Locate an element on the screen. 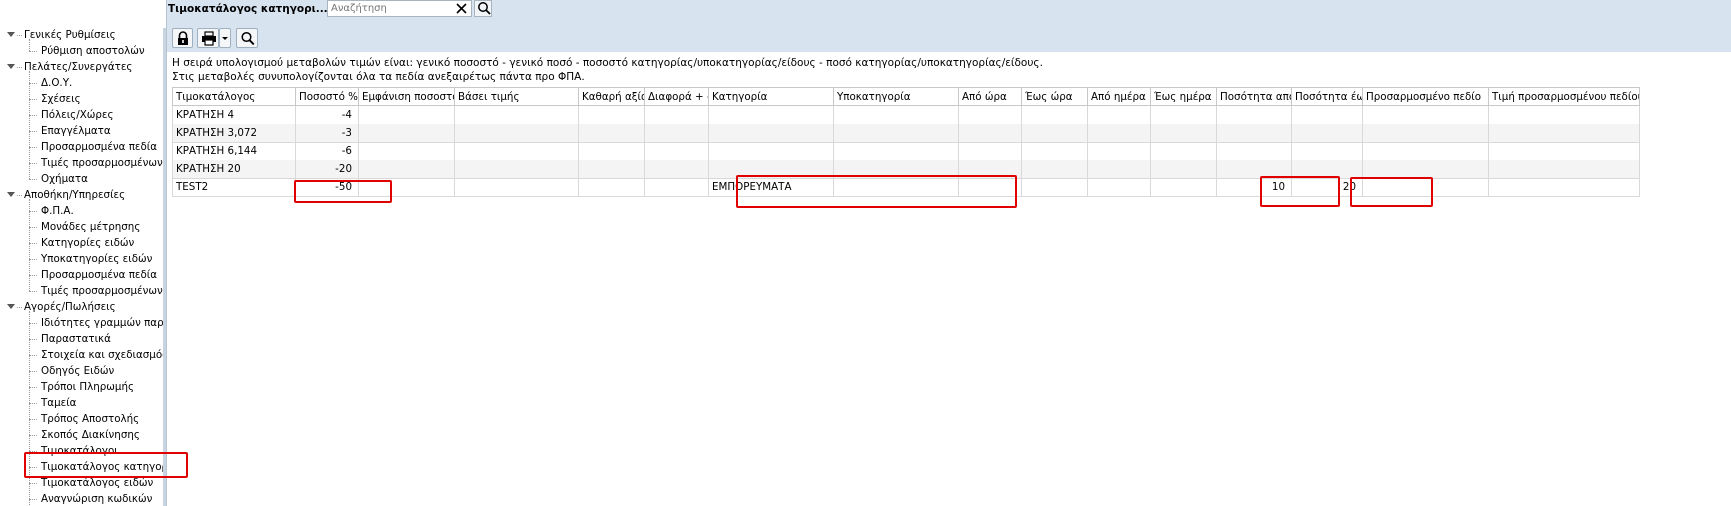 The height and width of the screenshot is (506, 1731). tree-item: Ταμεία is located at coordinates (81, 403).